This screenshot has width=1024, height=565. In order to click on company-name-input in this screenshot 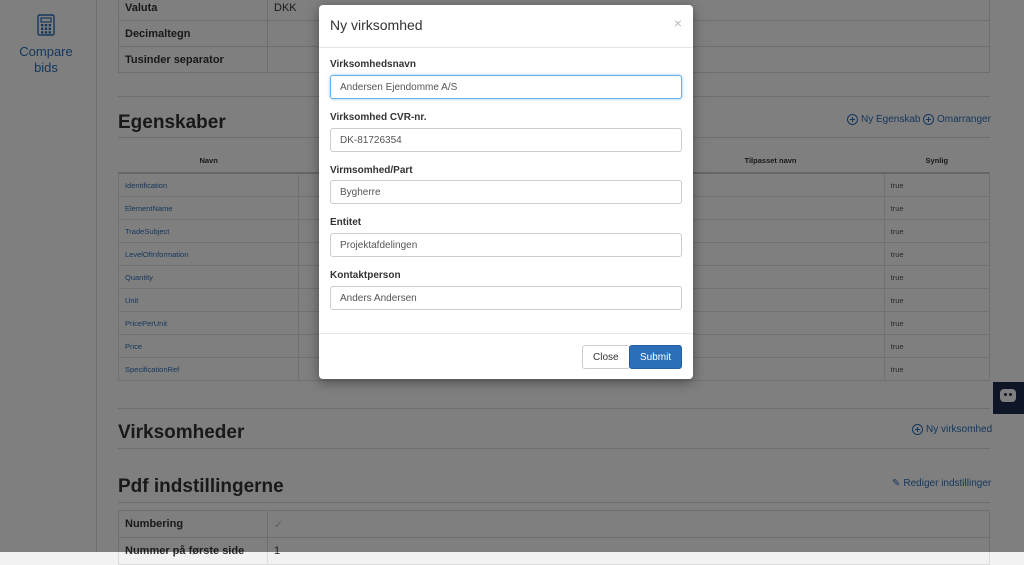, I will do `click(506, 87)`.